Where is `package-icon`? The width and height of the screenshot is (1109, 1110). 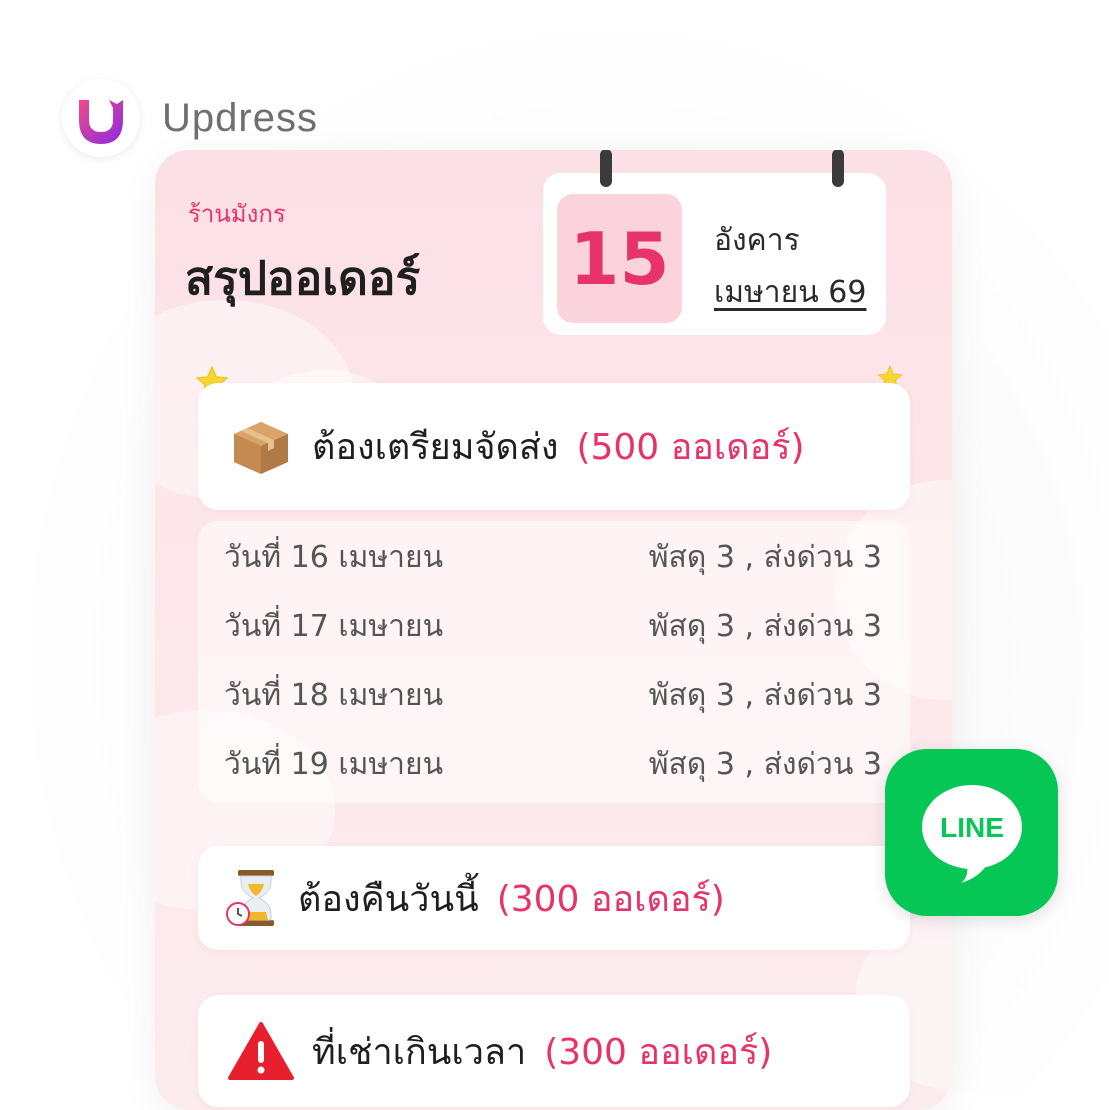 package-icon is located at coordinates (261, 447).